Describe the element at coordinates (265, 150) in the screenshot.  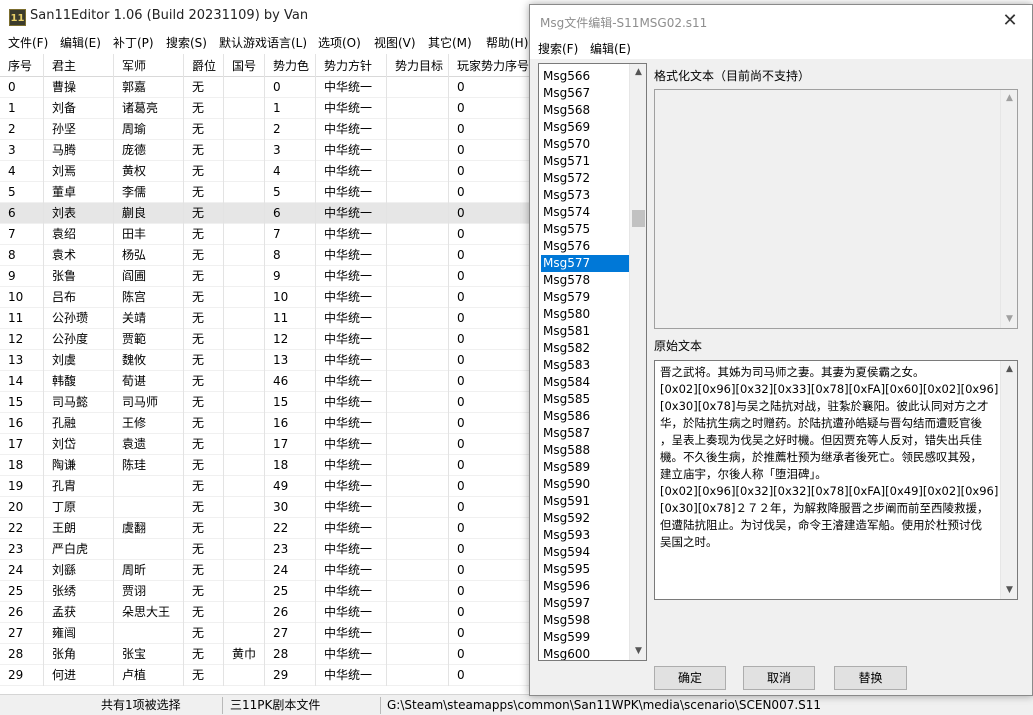
I see `table-row: 3 马腾 庞德无 3 中华统一 0` at that location.